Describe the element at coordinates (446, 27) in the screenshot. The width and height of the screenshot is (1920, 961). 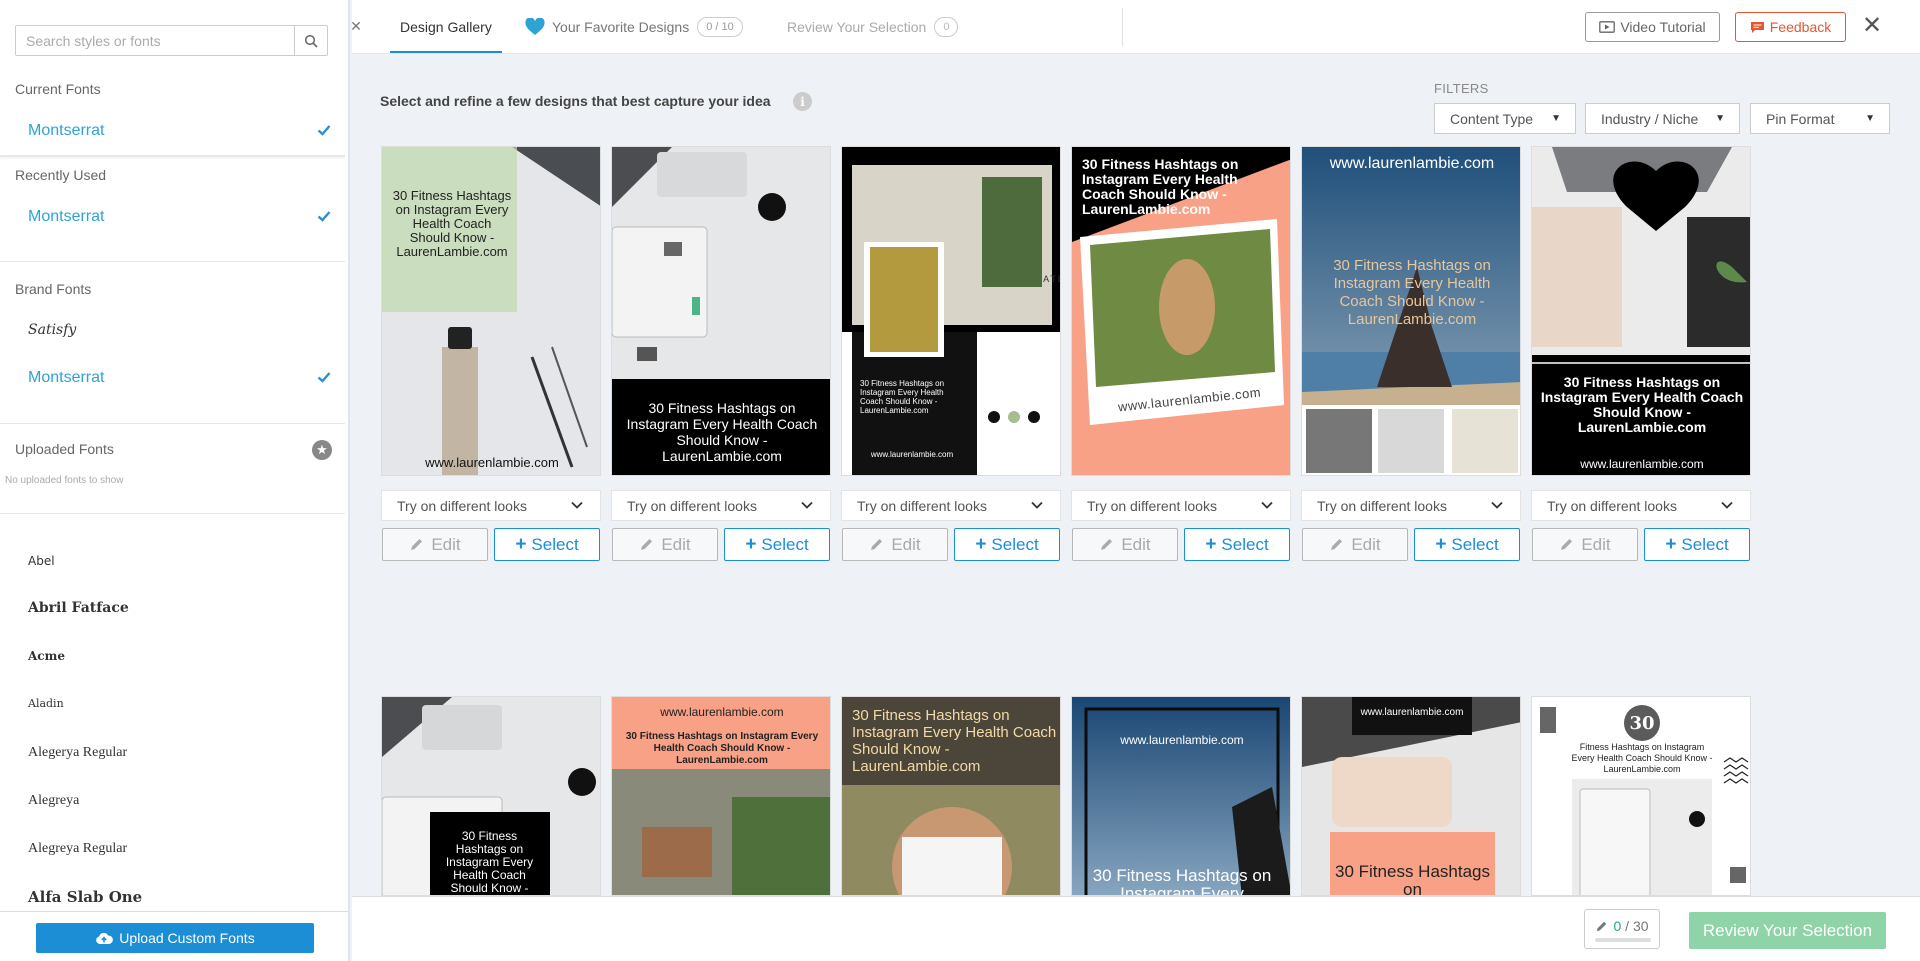
I see `tab-design-gallery: Design Gallery` at that location.